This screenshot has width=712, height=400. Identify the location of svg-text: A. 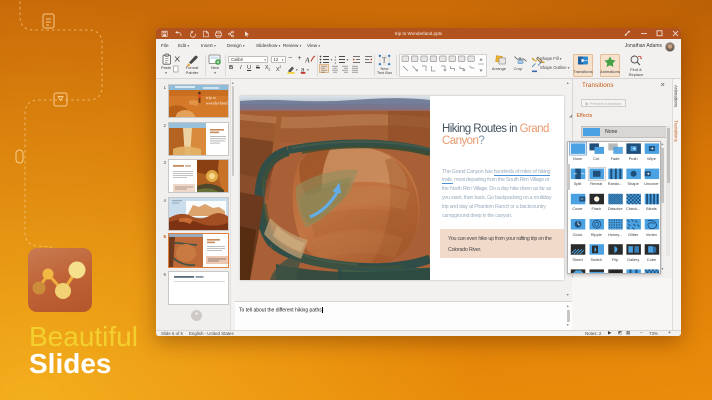
(307, 60).